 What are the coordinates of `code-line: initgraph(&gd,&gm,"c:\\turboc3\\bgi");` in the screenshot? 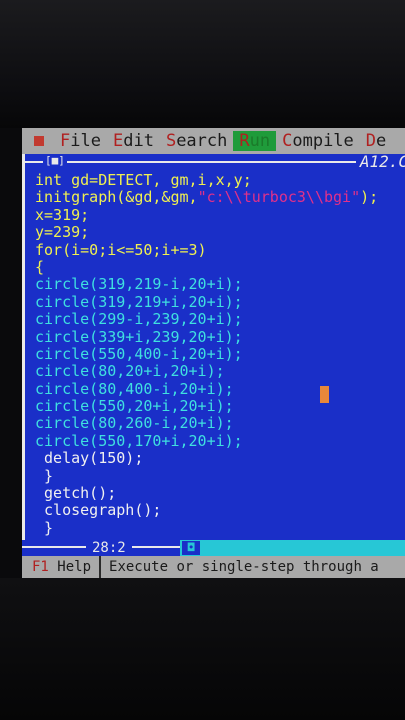 It's located at (206, 197).